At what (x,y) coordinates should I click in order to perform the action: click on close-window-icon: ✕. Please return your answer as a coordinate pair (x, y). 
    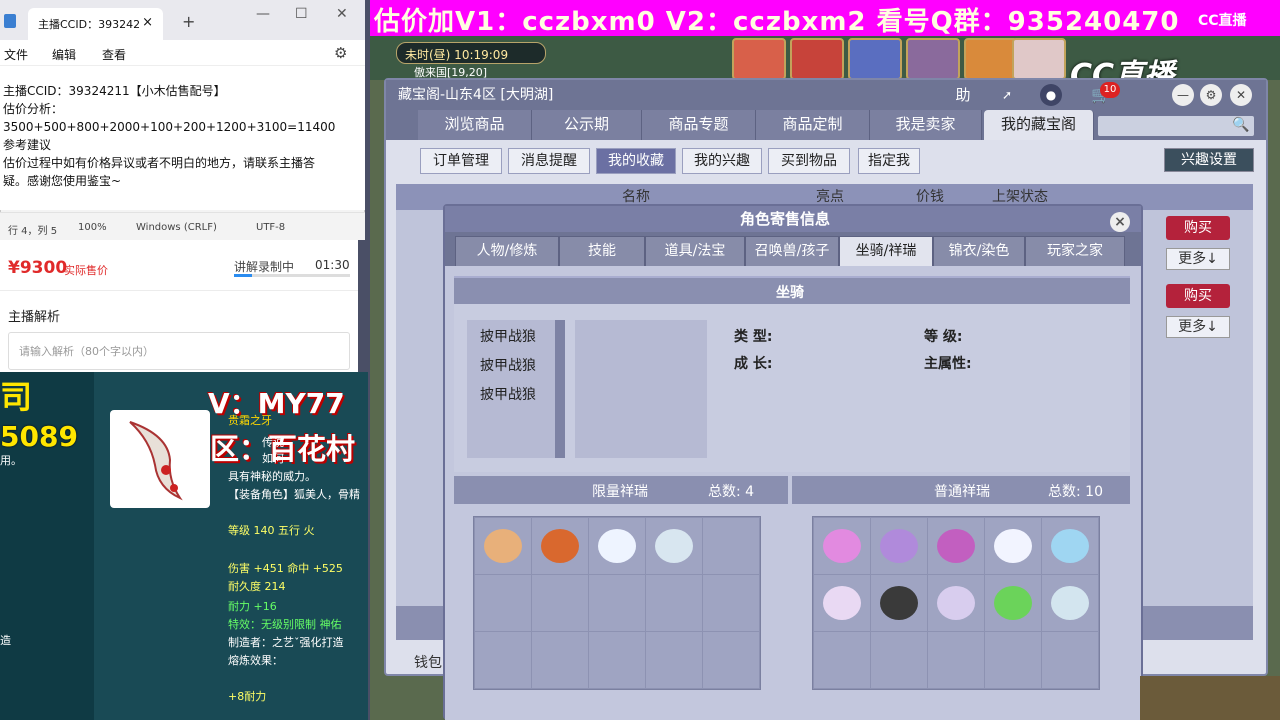
    Looking at the image, I should click on (342, 14).